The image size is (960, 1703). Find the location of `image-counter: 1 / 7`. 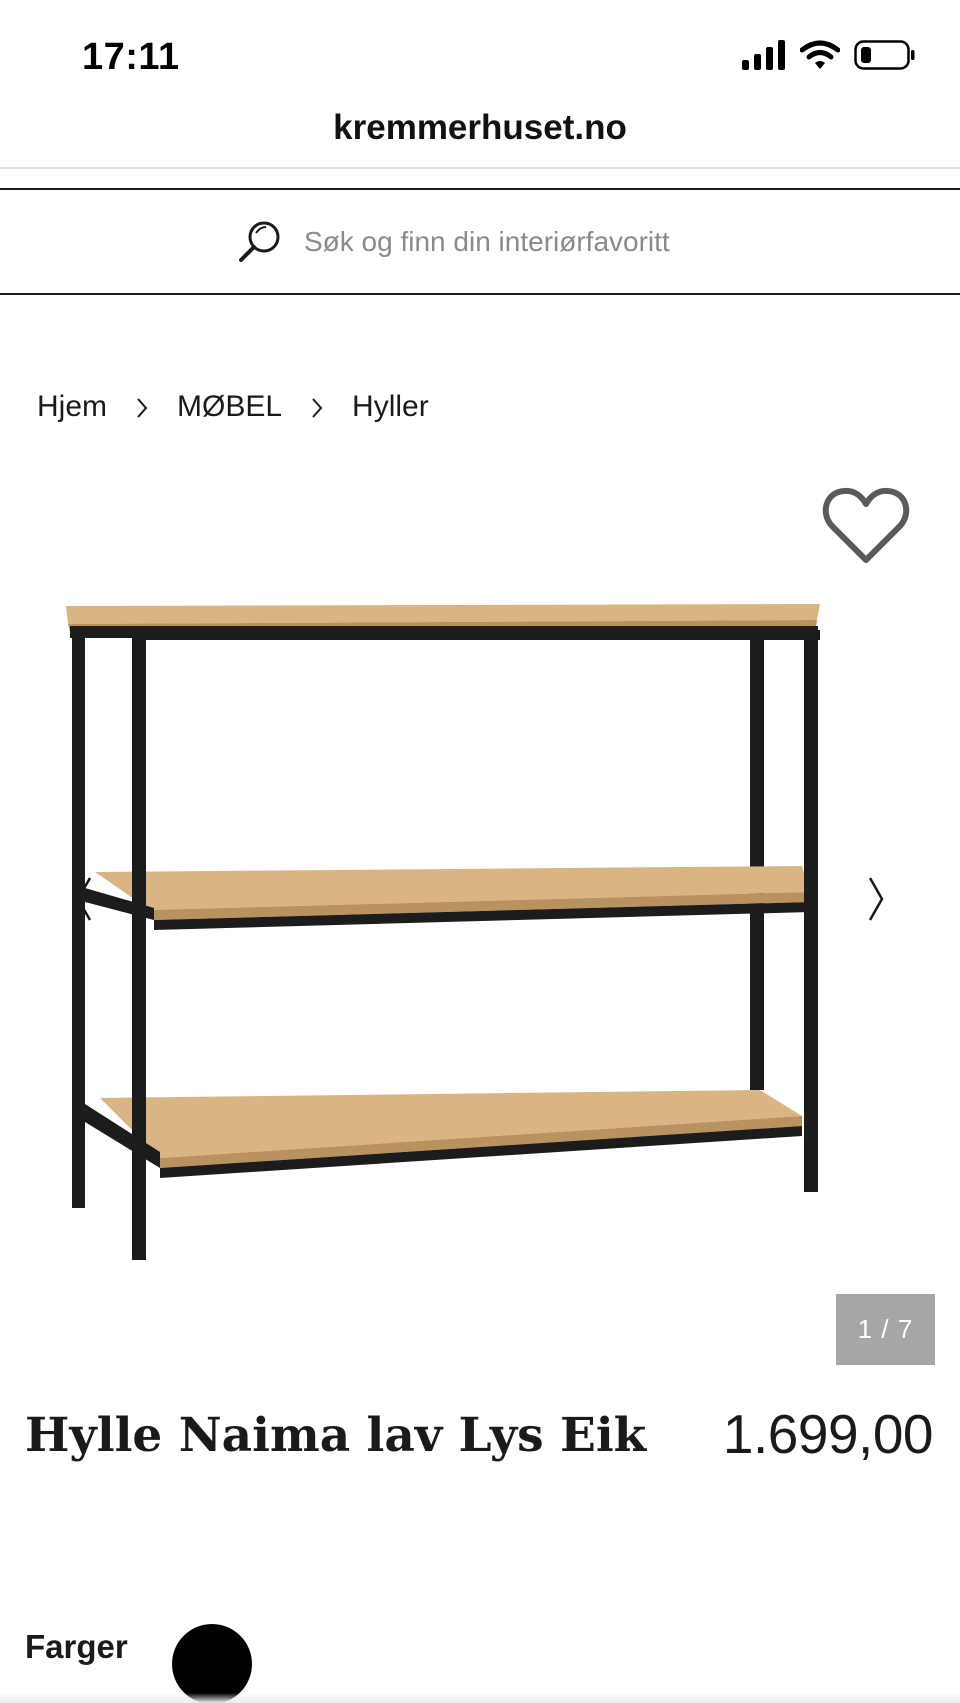

image-counter: 1 / 7 is located at coordinates (885, 1329).